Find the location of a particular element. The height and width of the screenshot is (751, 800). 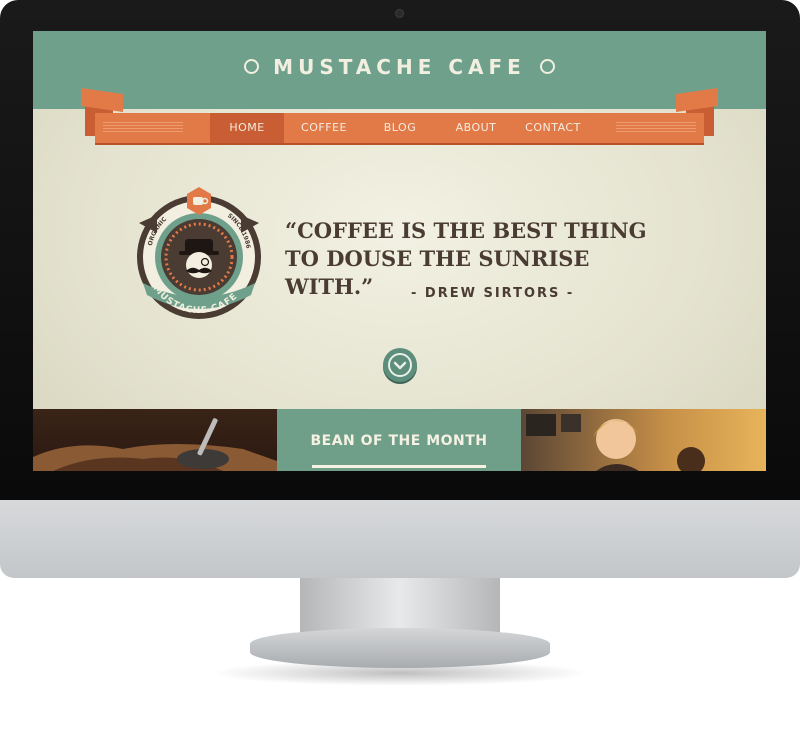

site-title: MUSTACHE CAFE is located at coordinates (399, 67).